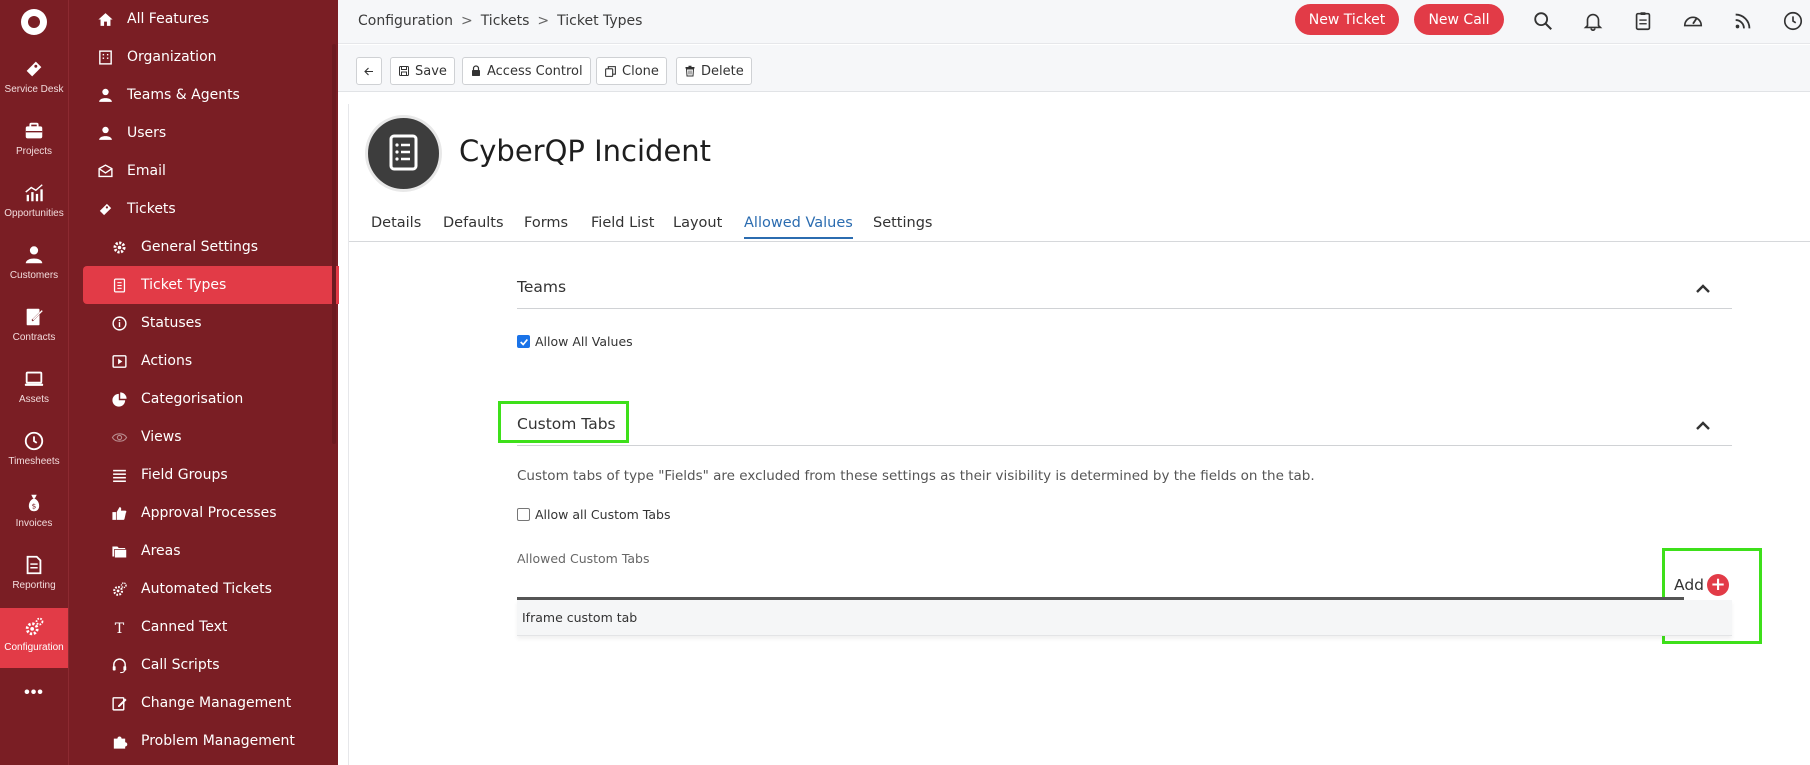 The height and width of the screenshot is (765, 1810). Describe the element at coordinates (1459, 19) in the screenshot. I see `new-call-button: New Call` at that location.